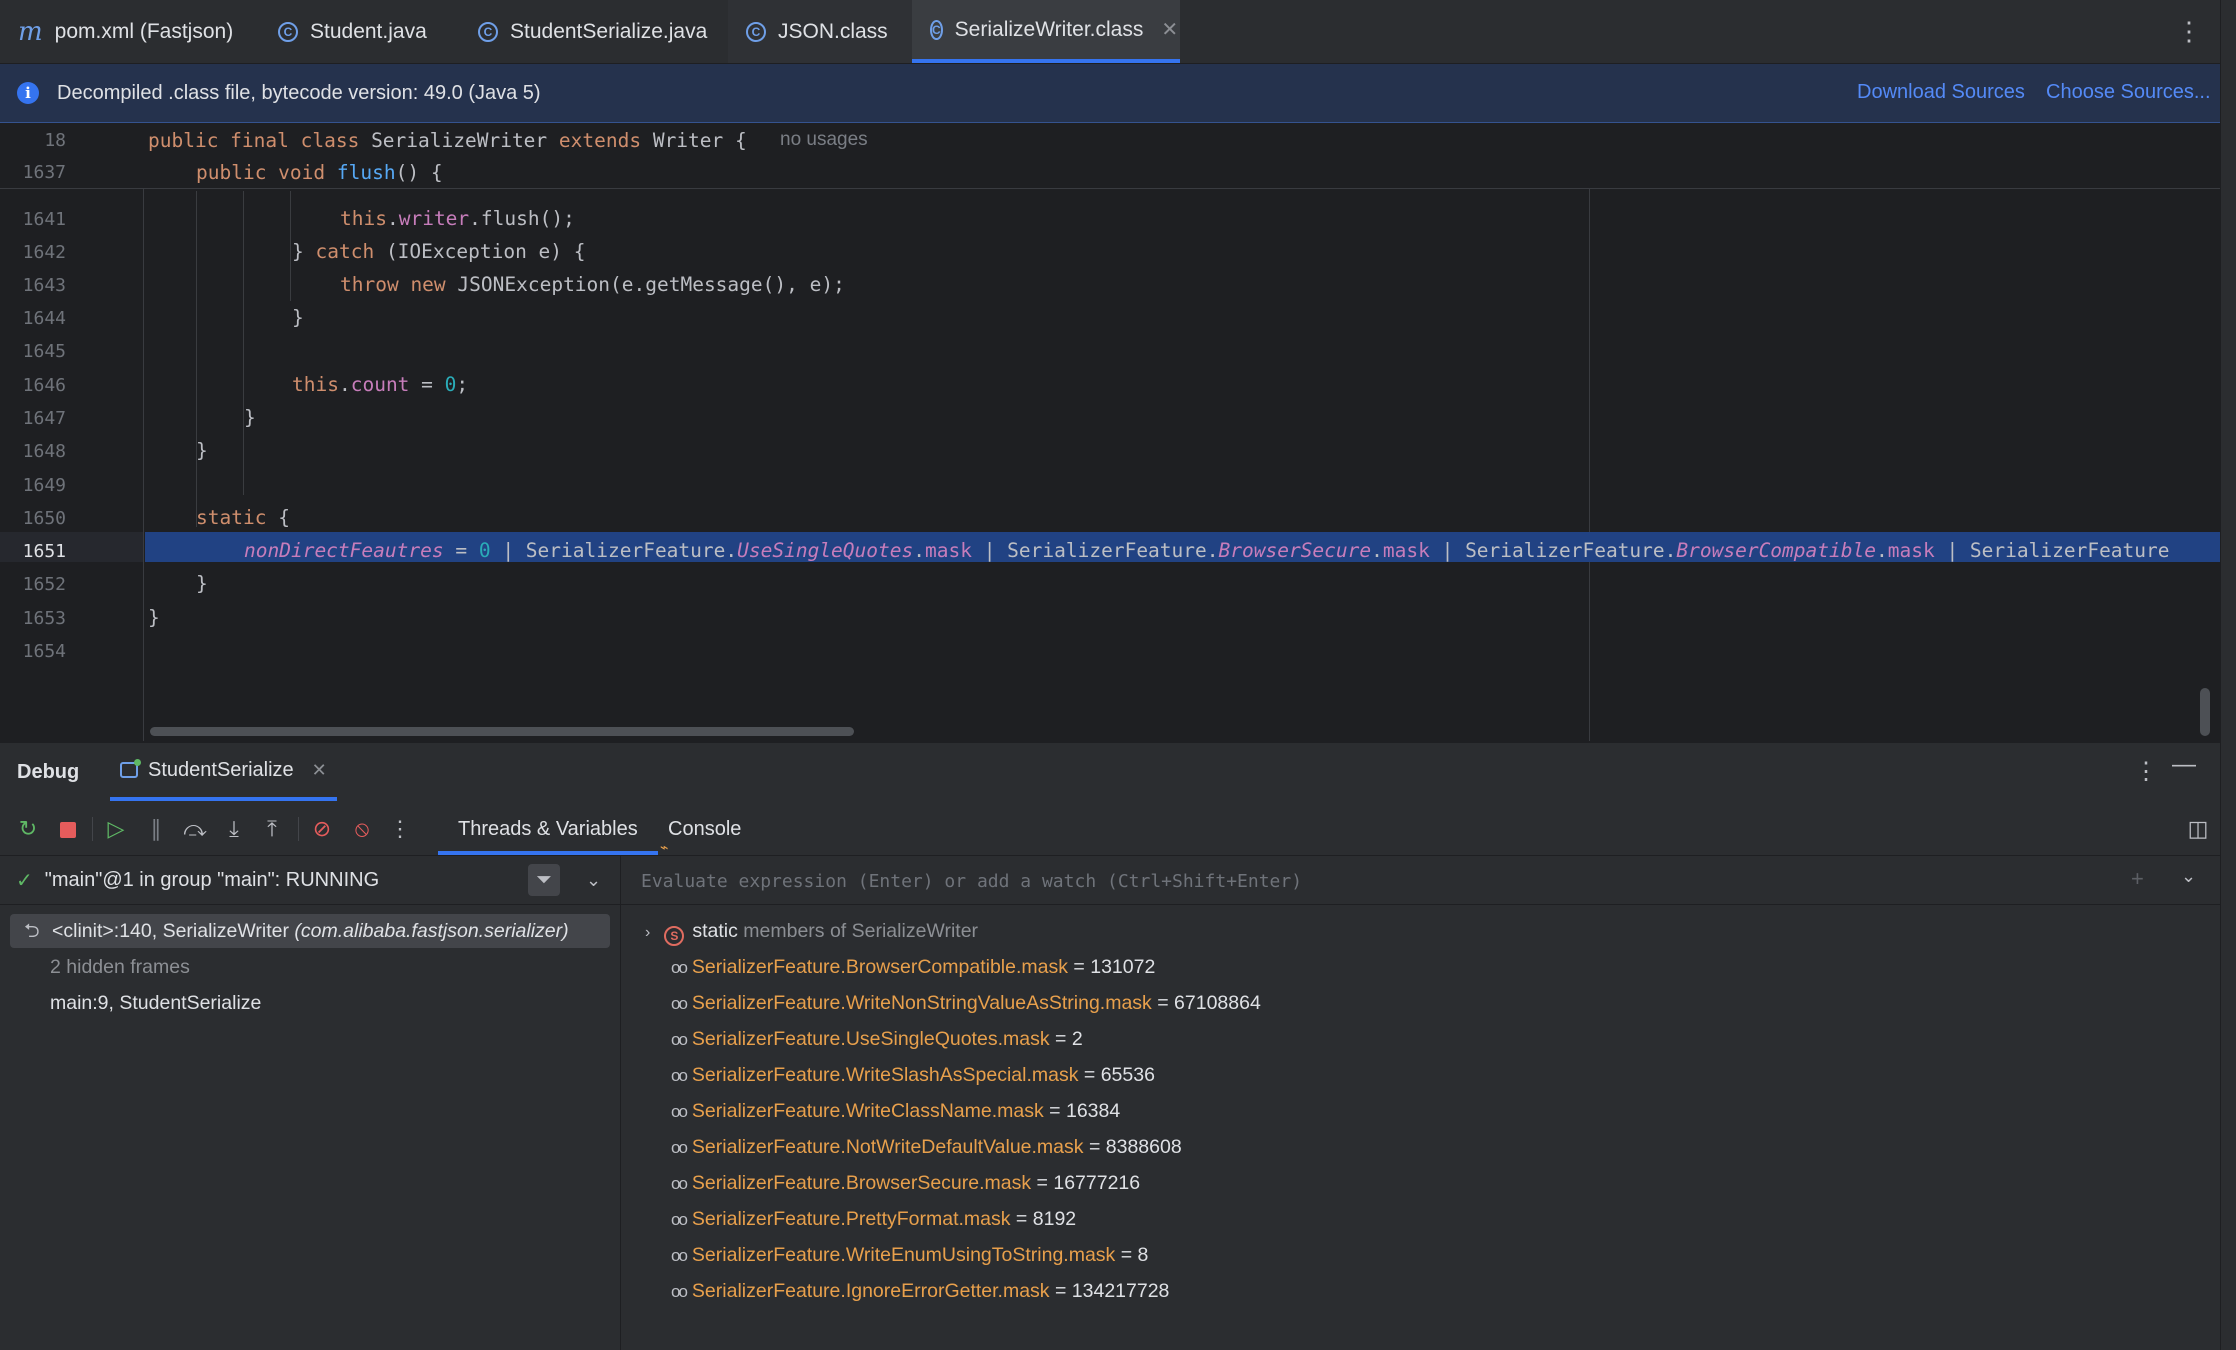  Describe the element at coordinates (2137, 879) in the screenshot. I see `add-watch-icon: +` at that location.